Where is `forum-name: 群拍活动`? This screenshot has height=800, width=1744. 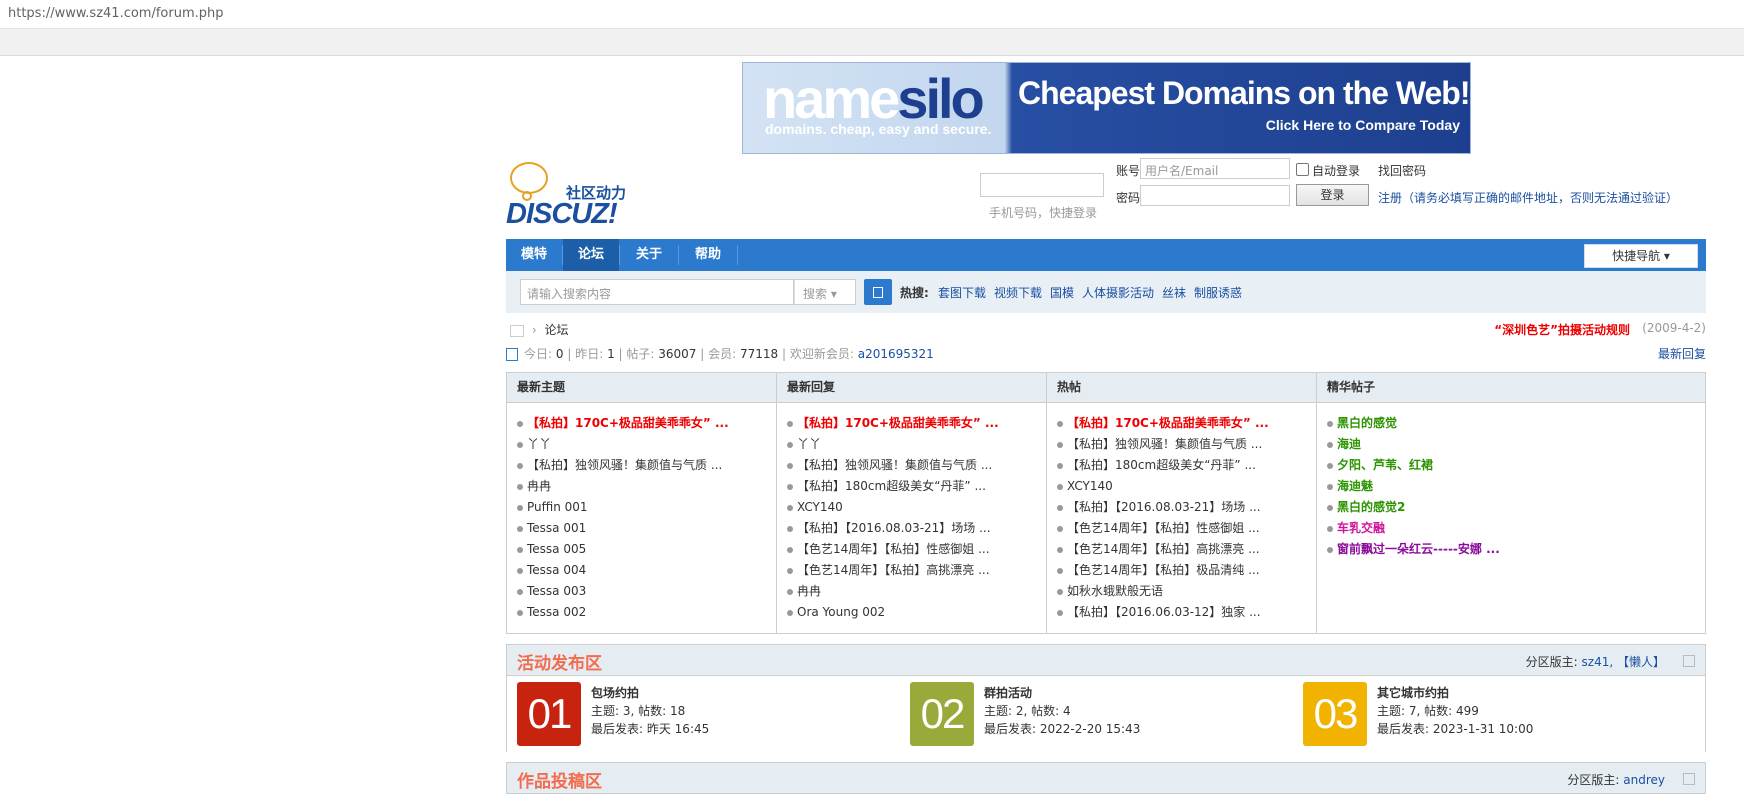 forum-name: 群拍活动 is located at coordinates (1008, 692).